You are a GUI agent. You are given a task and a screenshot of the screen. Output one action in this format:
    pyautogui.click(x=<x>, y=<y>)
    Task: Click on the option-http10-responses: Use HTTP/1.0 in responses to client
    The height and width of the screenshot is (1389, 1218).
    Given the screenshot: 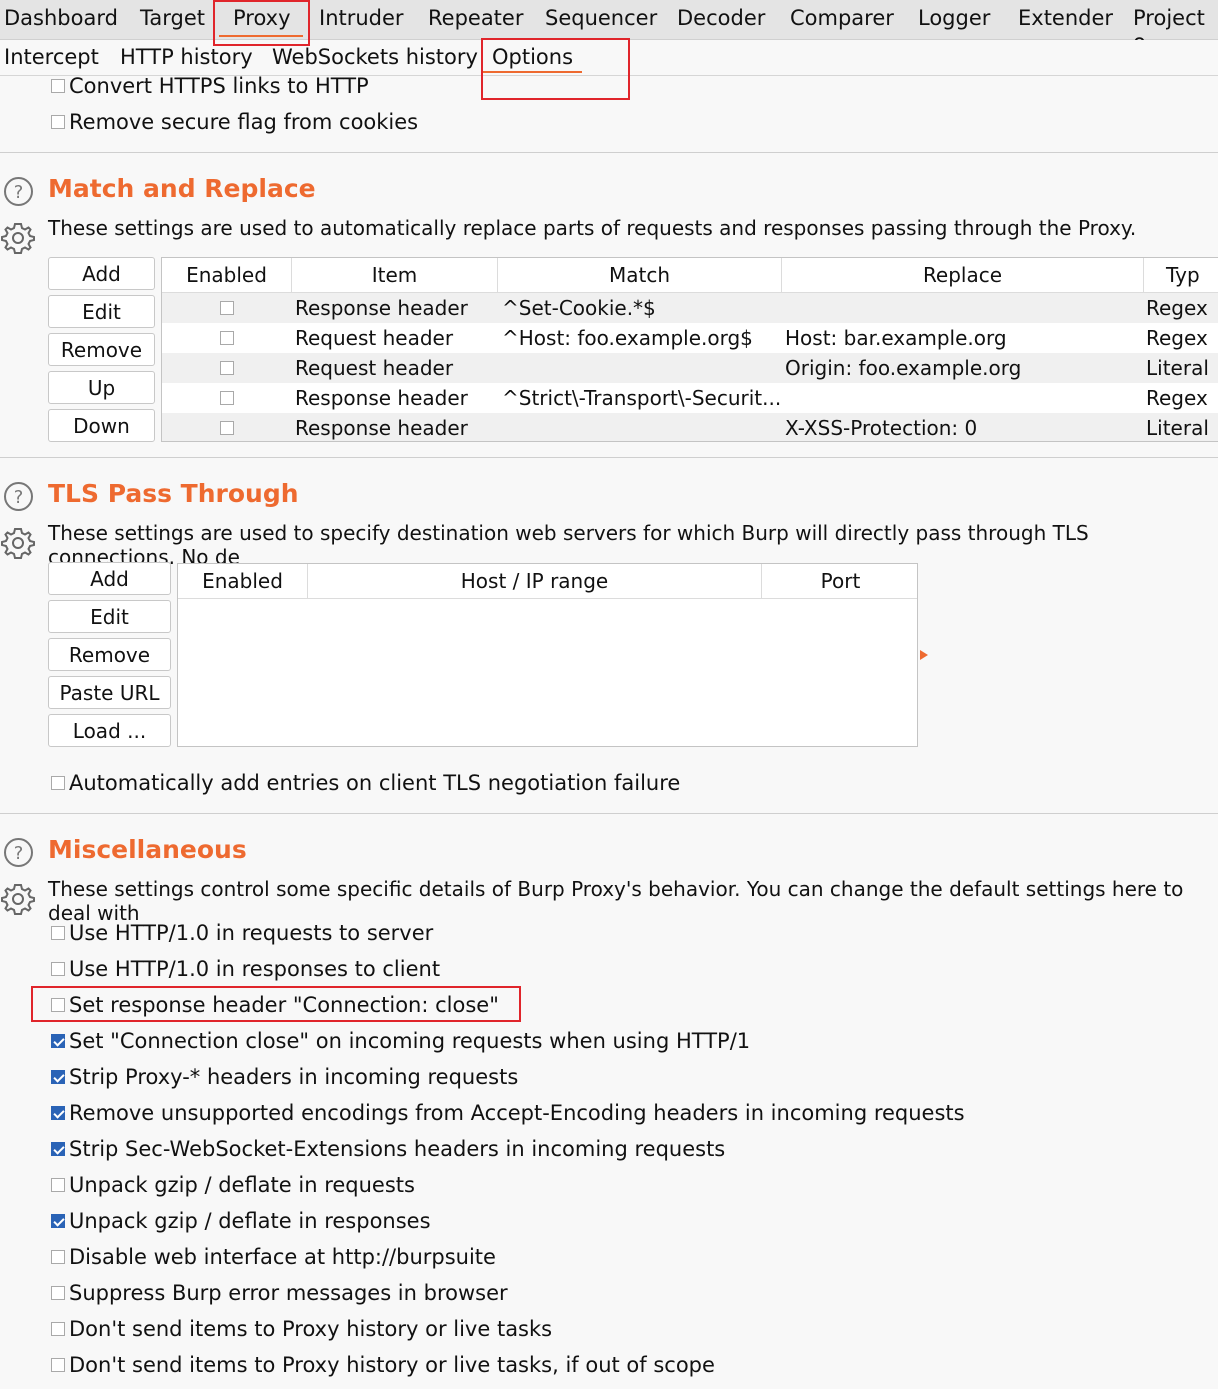 What is the action you would take?
    pyautogui.click(x=245, y=969)
    